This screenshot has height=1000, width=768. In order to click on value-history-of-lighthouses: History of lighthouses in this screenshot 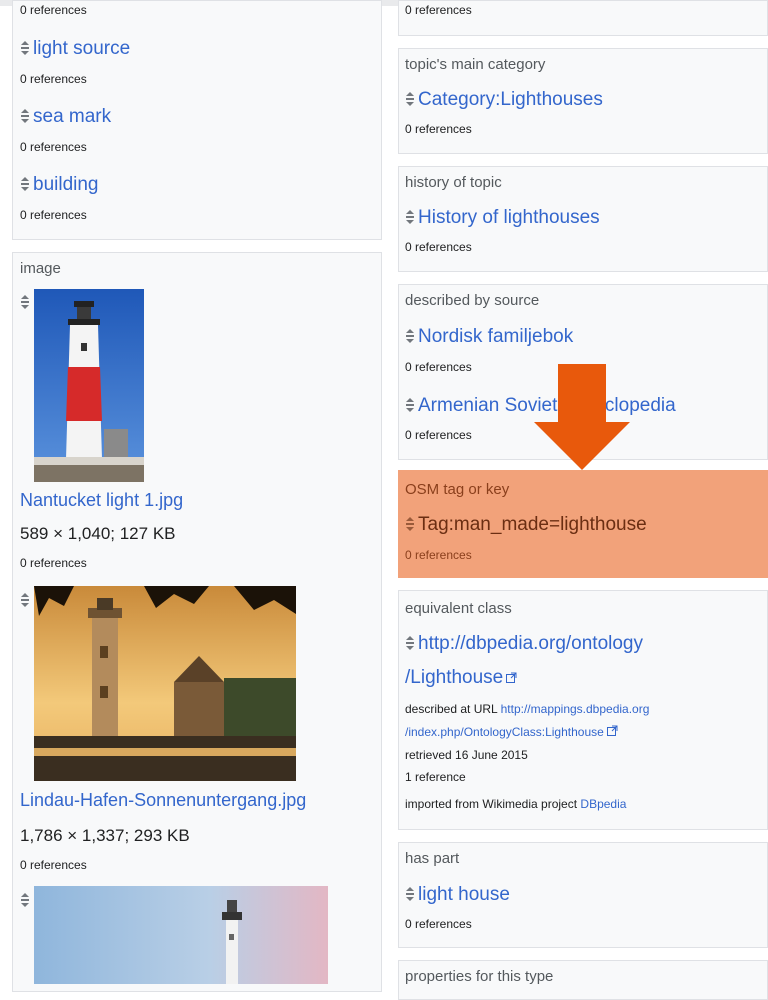, I will do `click(502, 218)`.